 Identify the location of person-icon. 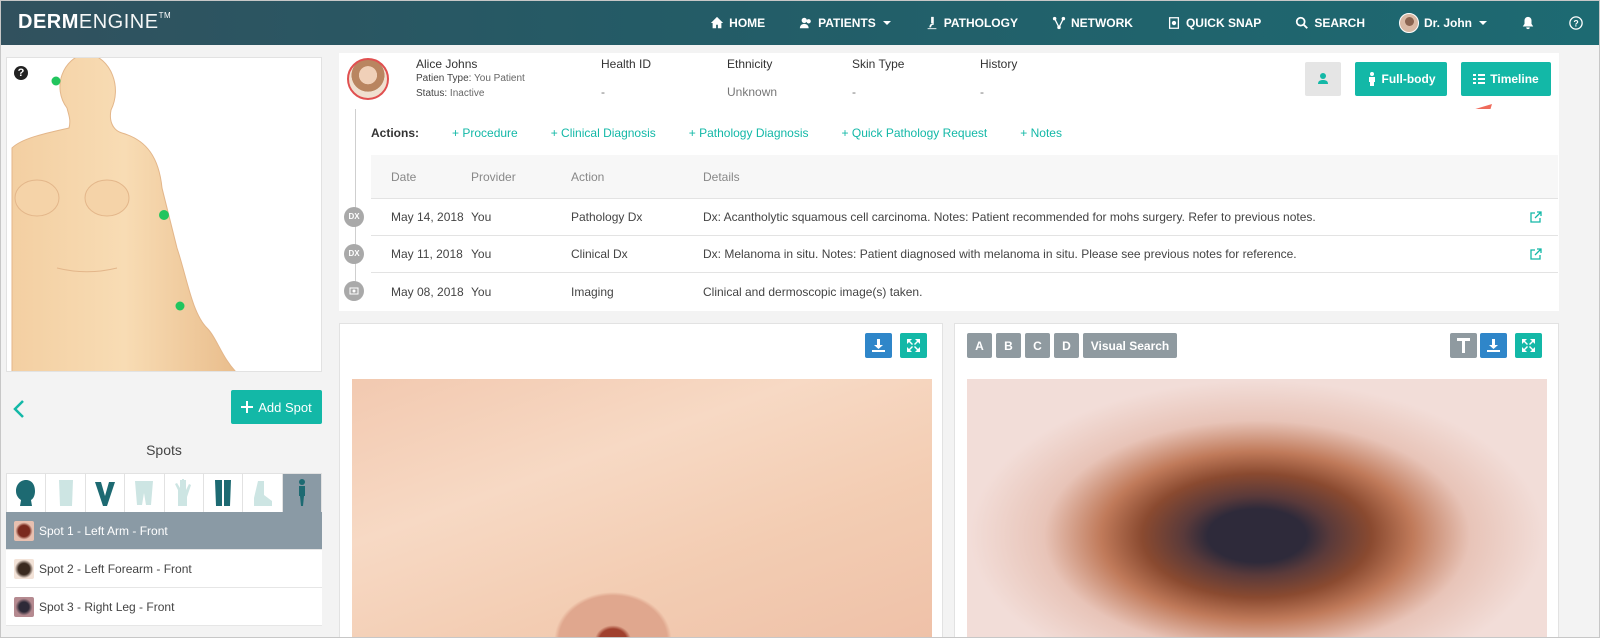
(1371, 79).